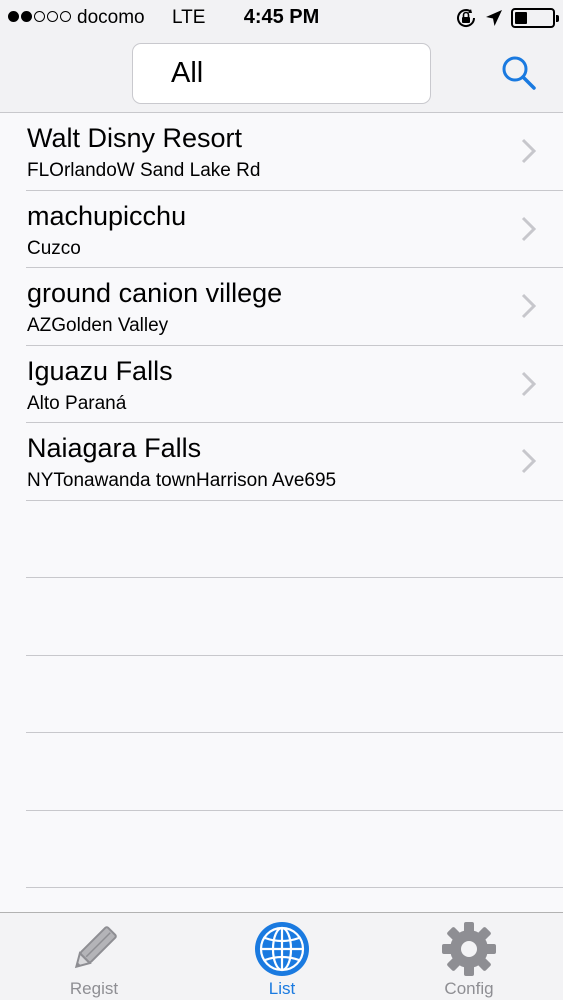  What do you see at coordinates (281, 19) in the screenshot?
I see `status-bar: docomo LTE 4:45 PM` at bounding box center [281, 19].